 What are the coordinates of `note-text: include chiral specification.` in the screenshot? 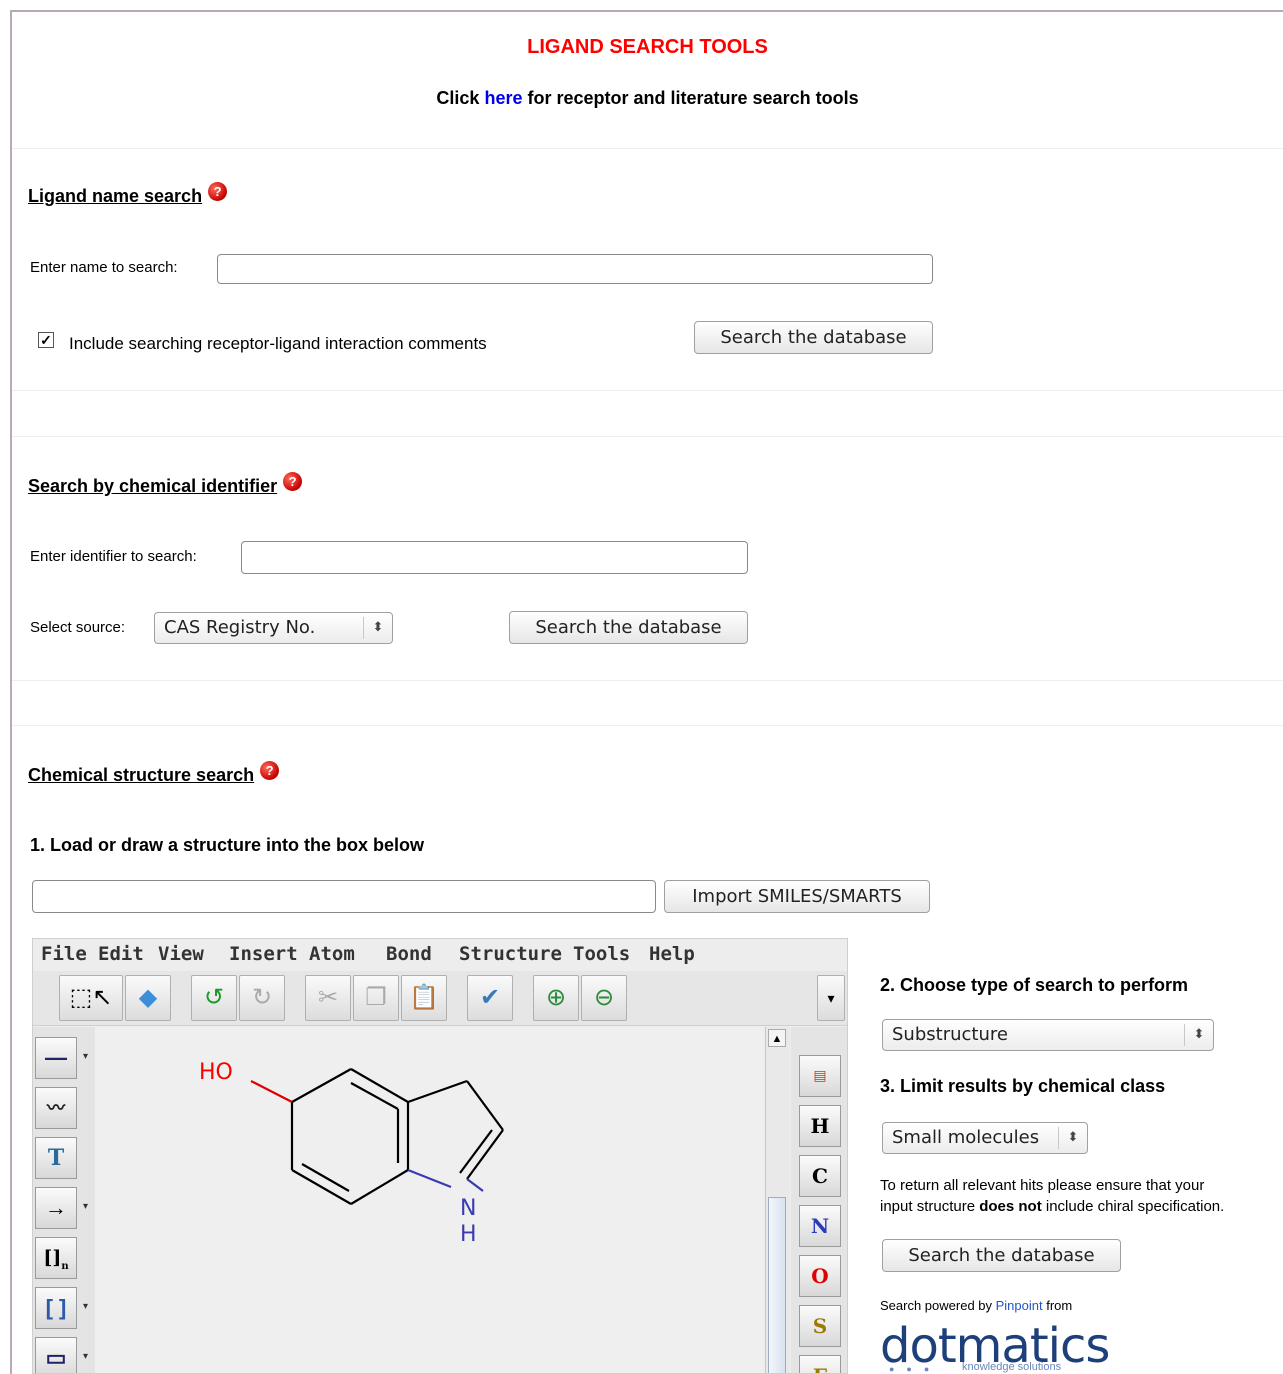 It's located at (1133, 1206).